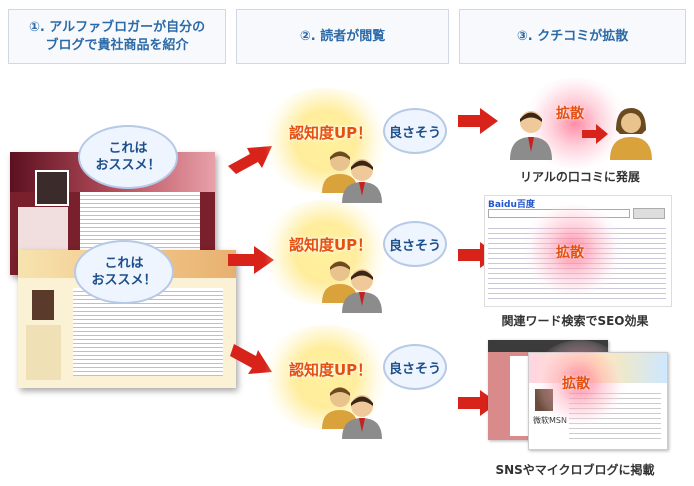 This screenshot has width=694, height=486. What do you see at coordinates (570, 114) in the screenshot?
I see `spread-label-1: 拡散` at bounding box center [570, 114].